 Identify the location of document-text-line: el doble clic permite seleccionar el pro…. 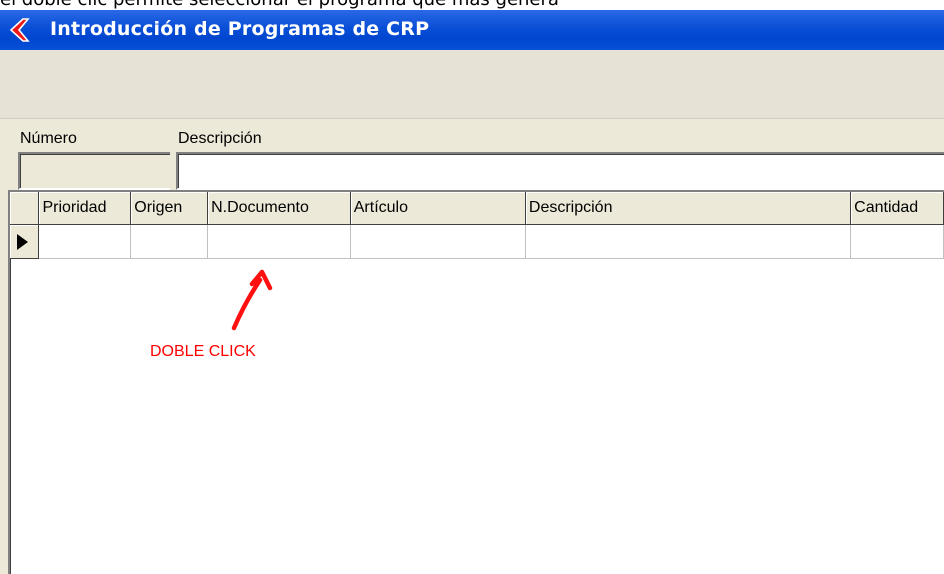
(472, 4).